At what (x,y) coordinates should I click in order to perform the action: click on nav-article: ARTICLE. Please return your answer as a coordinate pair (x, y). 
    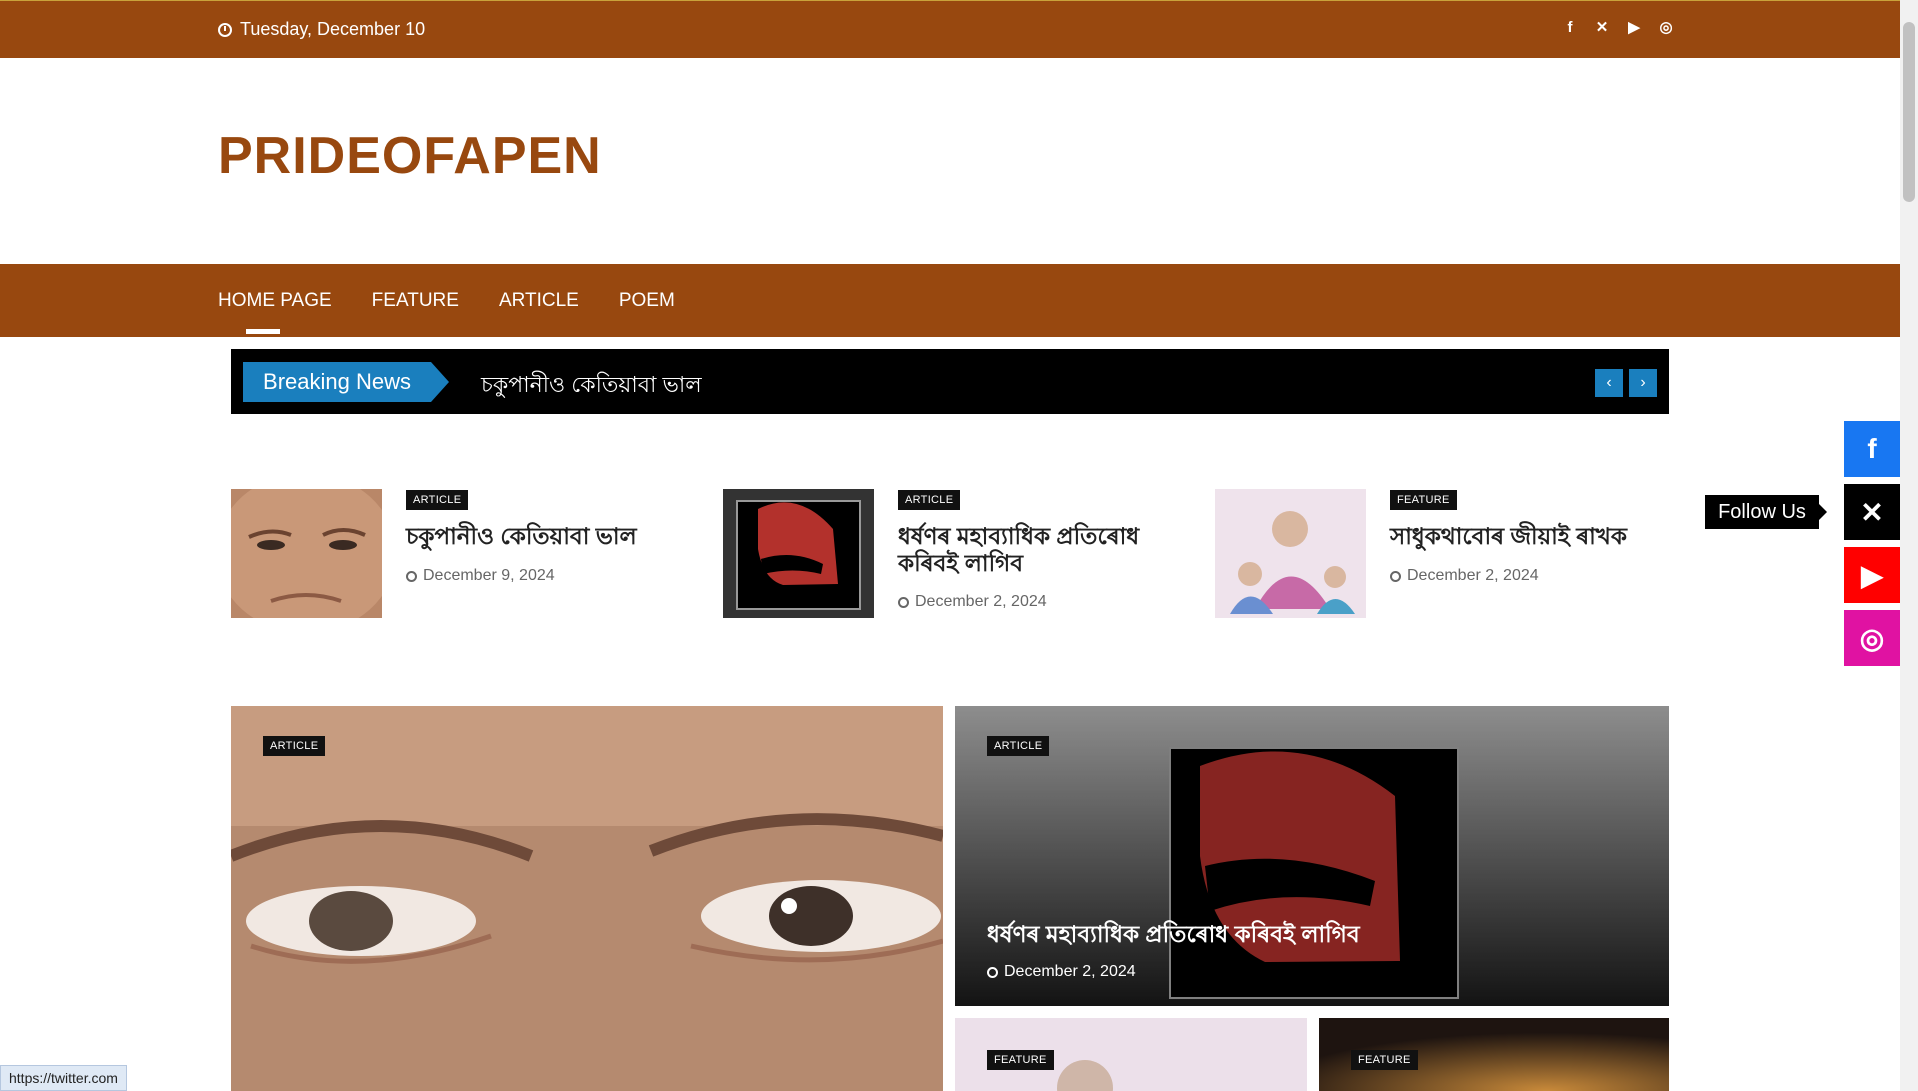
    Looking at the image, I should click on (539, 301).